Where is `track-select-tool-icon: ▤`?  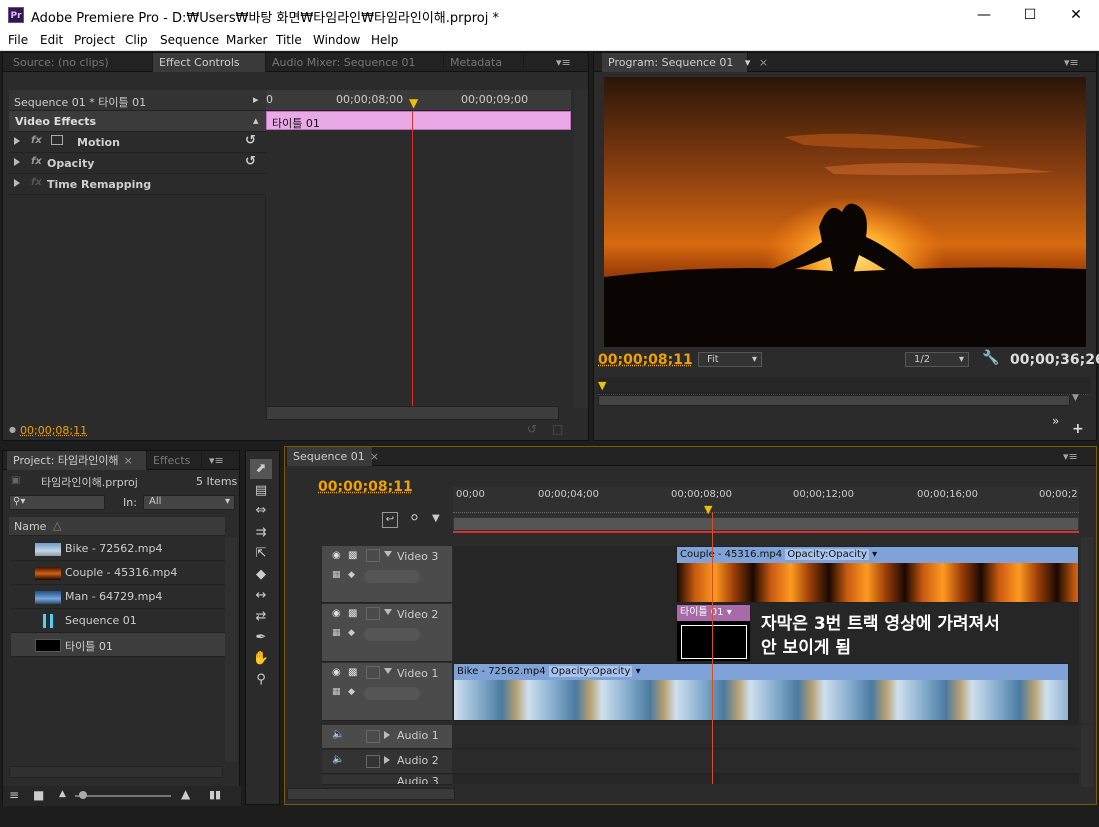 track-select-tool-icon: ▤ is located at coordinates (261, 491).